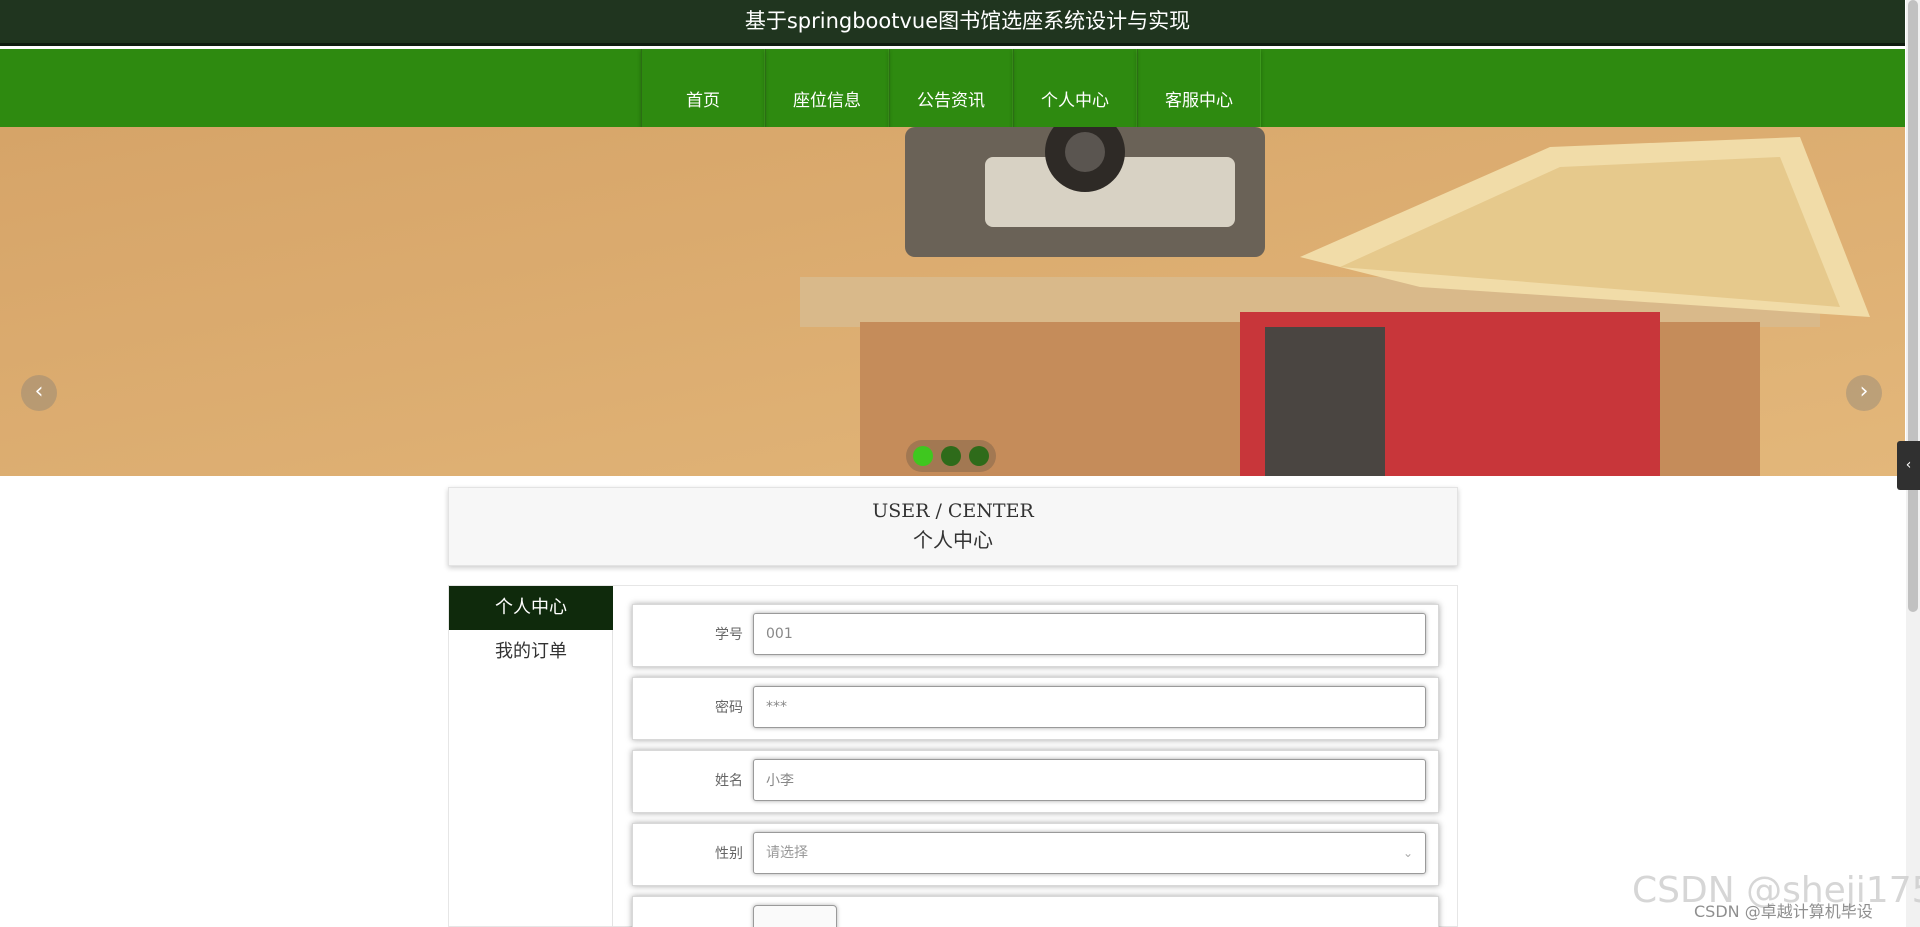 Image resolution: width=1920 pixels, height=927 pixels. I want to click on form-row-student-id: 学号, so click(1035, 635).